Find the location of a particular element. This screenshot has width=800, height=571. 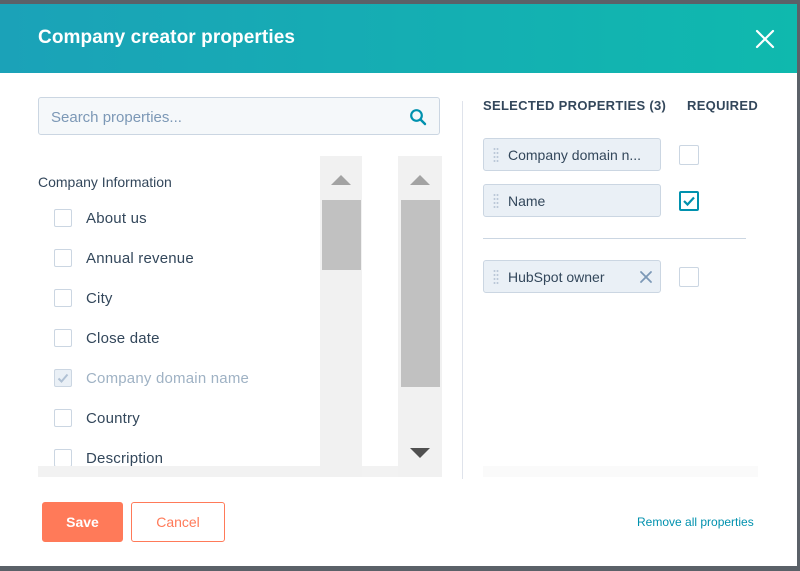

selected-bottom-edge is located at coordinates (620, 471).